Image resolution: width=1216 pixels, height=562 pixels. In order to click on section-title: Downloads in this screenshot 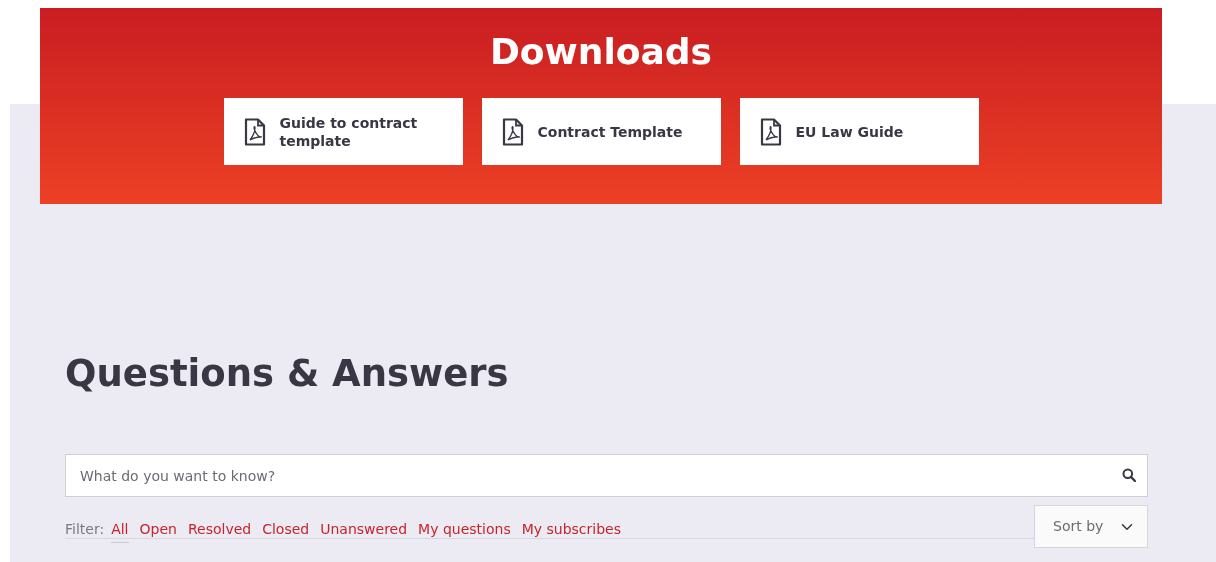, I will do `click(601, 52)`.